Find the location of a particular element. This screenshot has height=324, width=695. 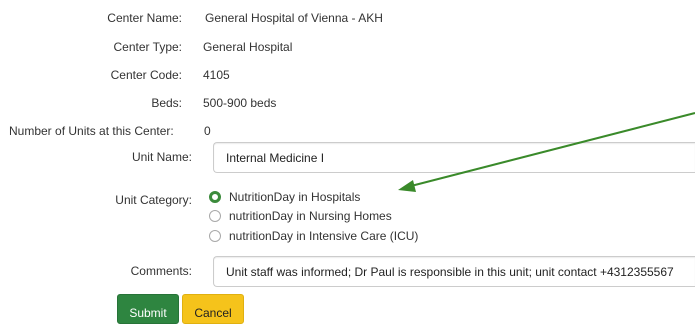

annotation-arrow-icon is located at coordinates (546, 152).